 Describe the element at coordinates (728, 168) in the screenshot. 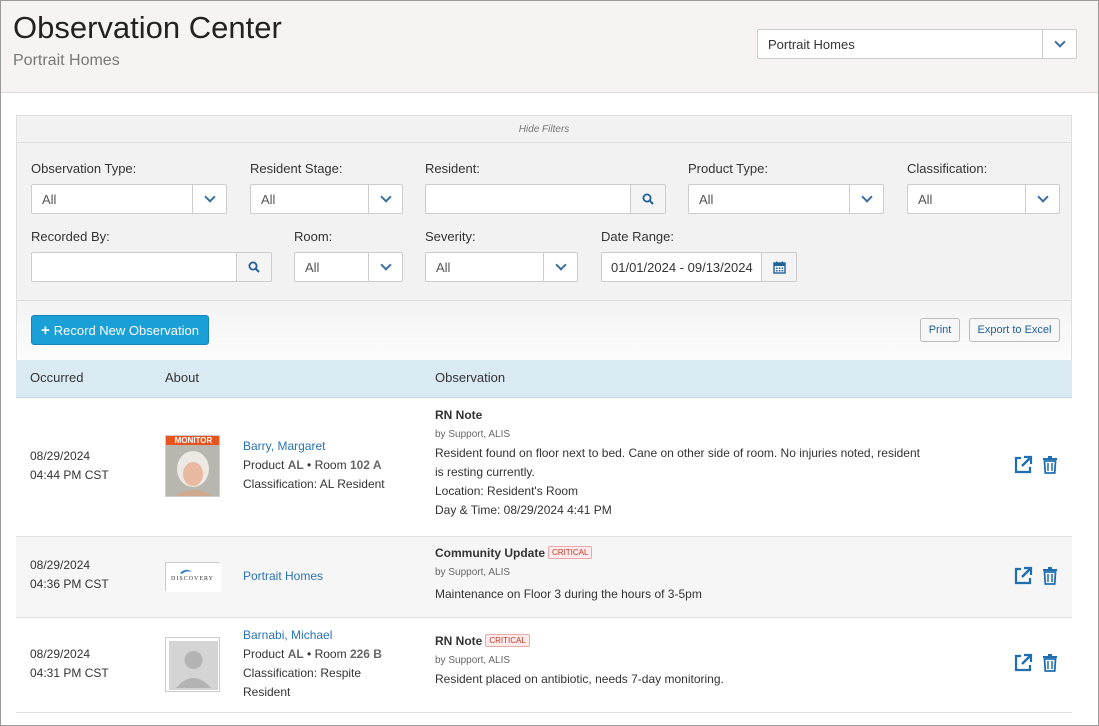

I see `product-type-label: Product Type:` at that location.